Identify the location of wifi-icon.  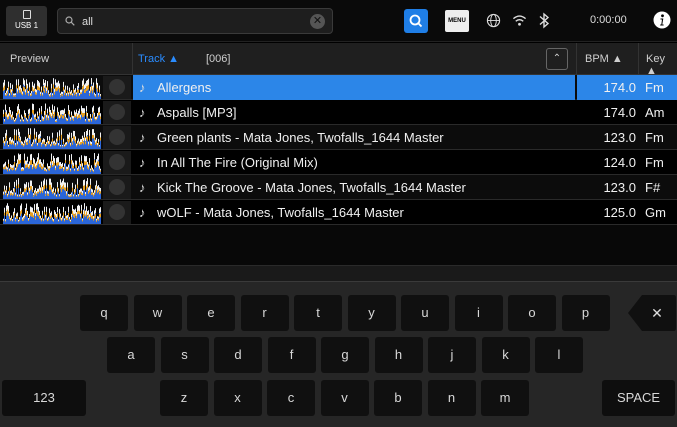
(519, 20).